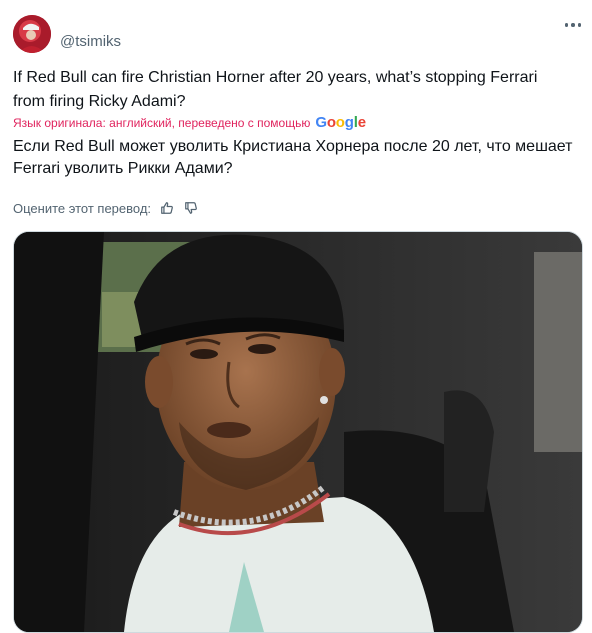 This screenshot has height=633, width=592. I want to click on thumbs-down-icon, so click(191, 208).